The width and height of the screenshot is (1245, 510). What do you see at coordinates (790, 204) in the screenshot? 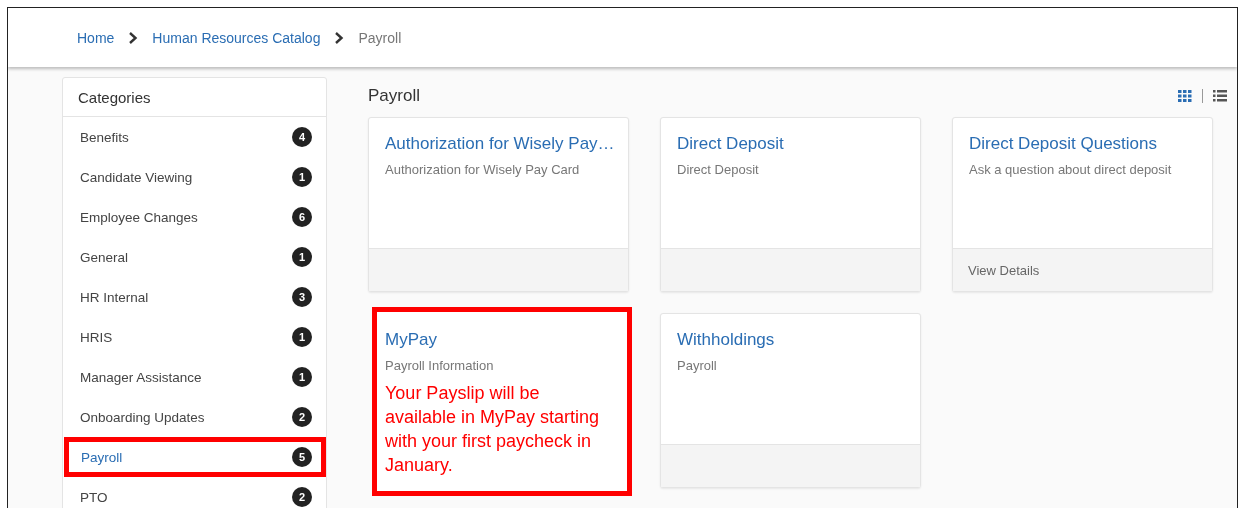
I see `catalog-card: Direct Deposit Direct Deposit` at bounding box center [790, 204].